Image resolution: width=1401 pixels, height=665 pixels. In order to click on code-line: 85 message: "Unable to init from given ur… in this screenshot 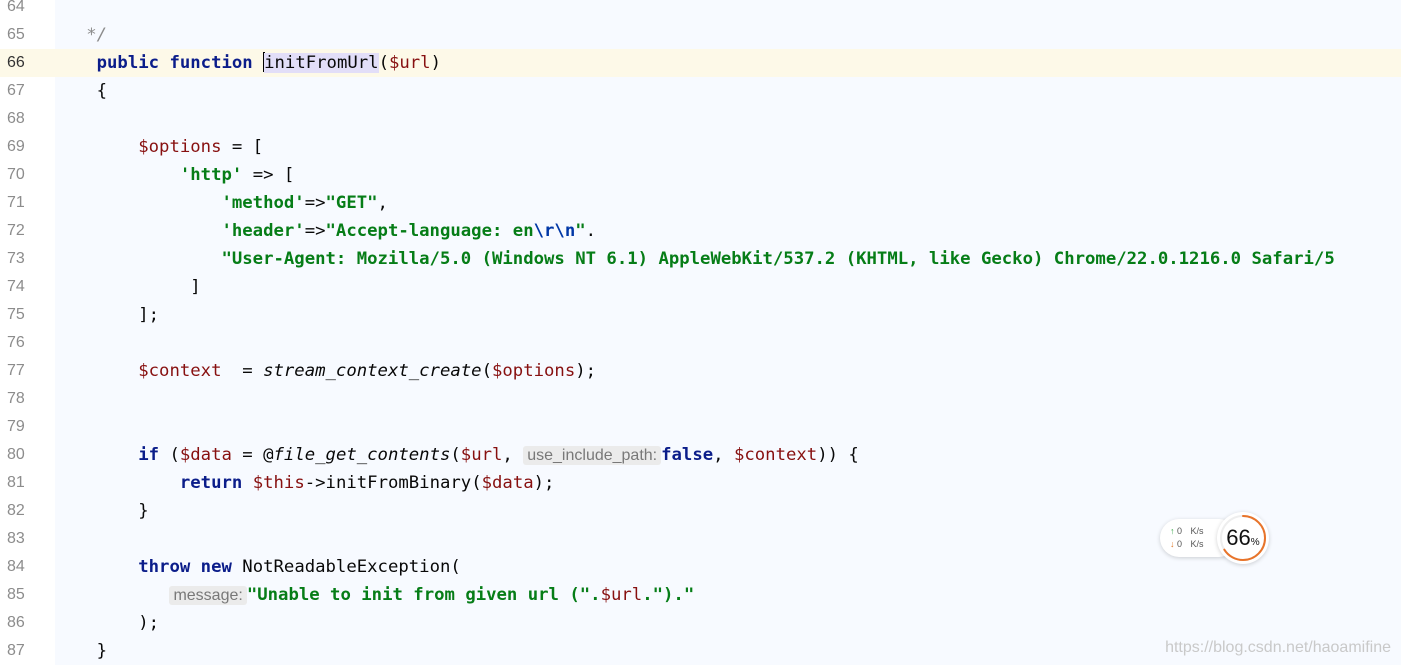, I will do `click(700, 595)`.